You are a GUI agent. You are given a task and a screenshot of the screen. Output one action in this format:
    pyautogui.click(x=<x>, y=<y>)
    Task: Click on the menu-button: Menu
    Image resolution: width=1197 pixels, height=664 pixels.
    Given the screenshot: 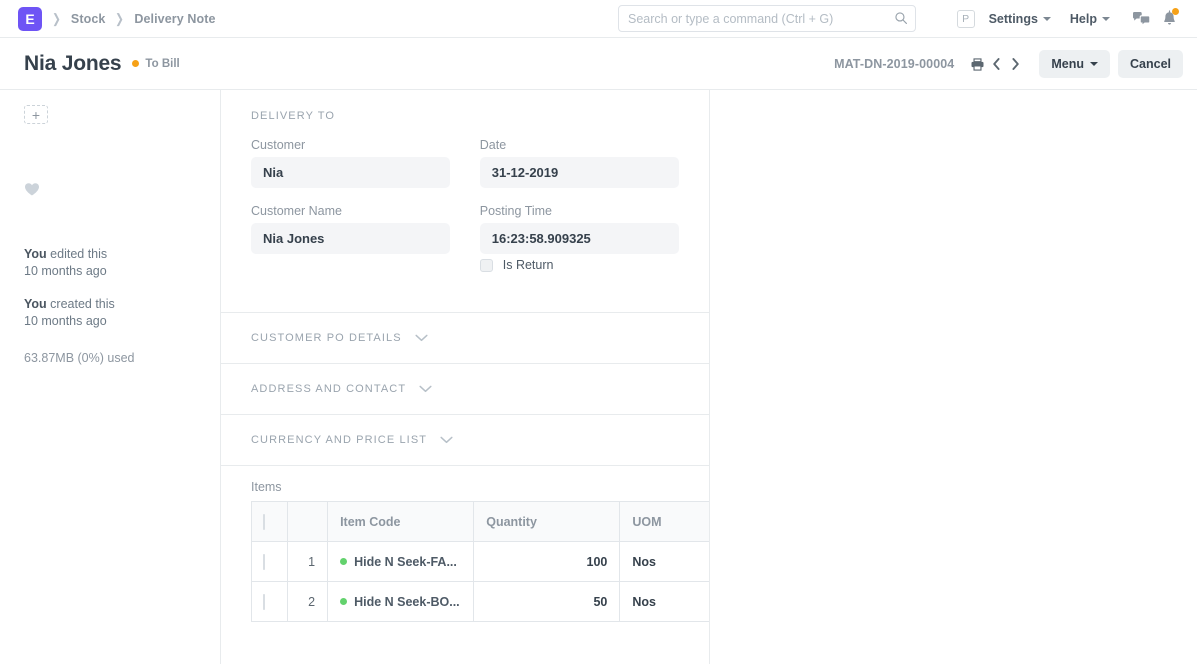 What is the action you would take?
    pyautogui.click(x=1074, y=64)
    